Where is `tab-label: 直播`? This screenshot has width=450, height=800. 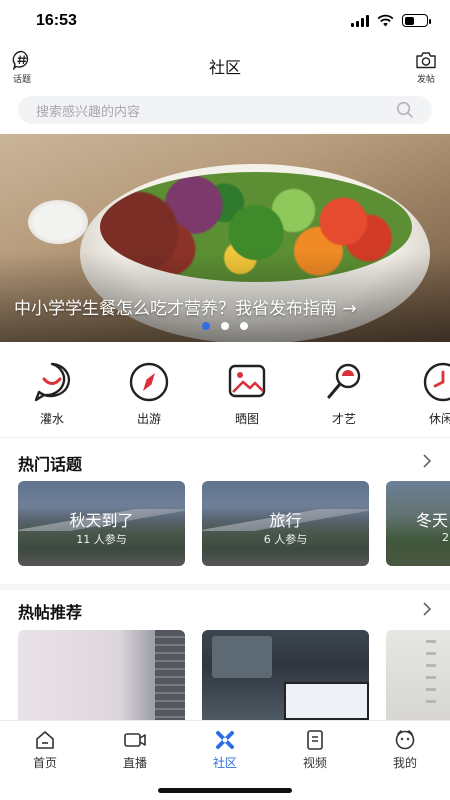 tab-label: 直播 is located at coordinates (134, 763).